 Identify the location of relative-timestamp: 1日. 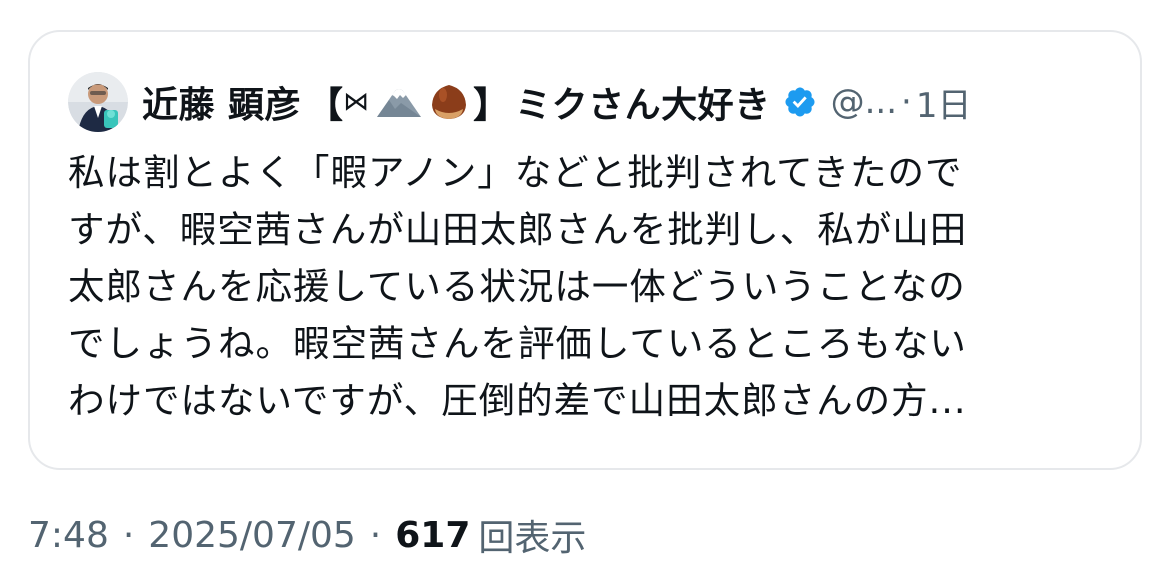
(944, 102).